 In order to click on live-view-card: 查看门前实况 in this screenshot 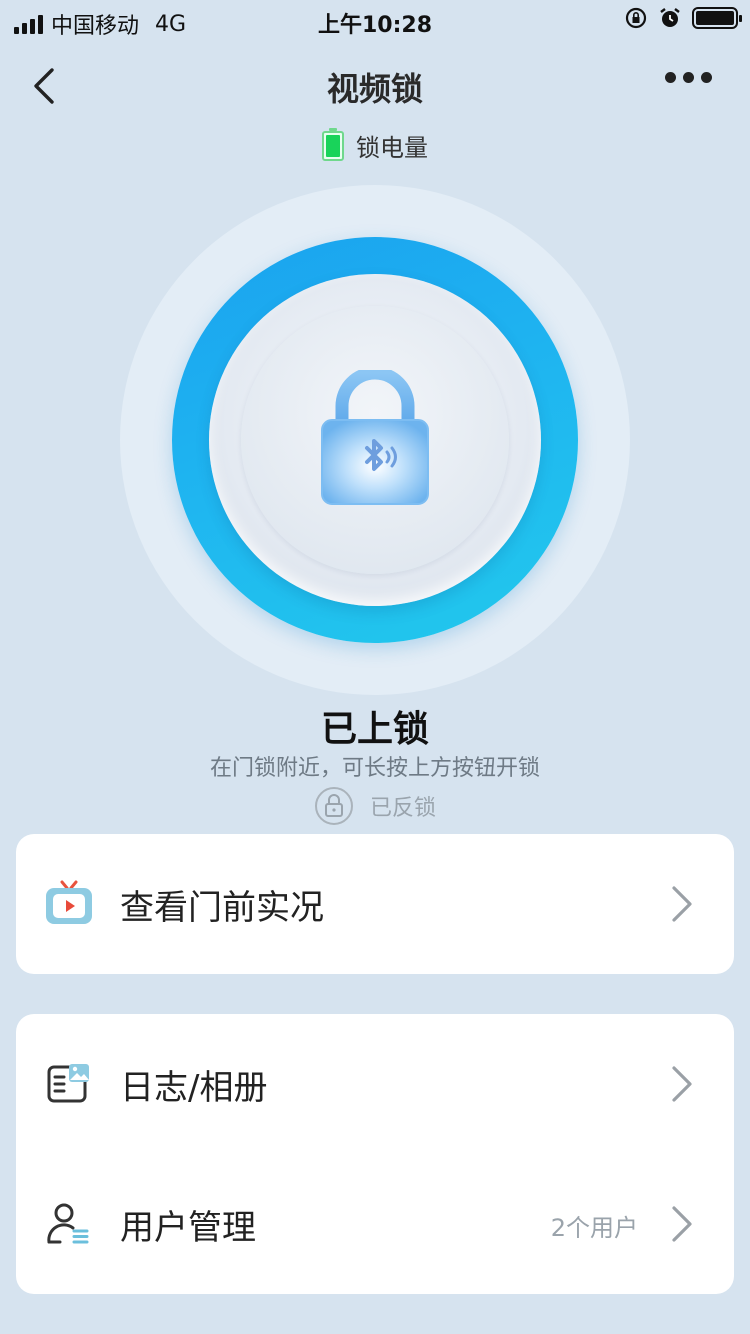, I will do `click(375, 904)`.